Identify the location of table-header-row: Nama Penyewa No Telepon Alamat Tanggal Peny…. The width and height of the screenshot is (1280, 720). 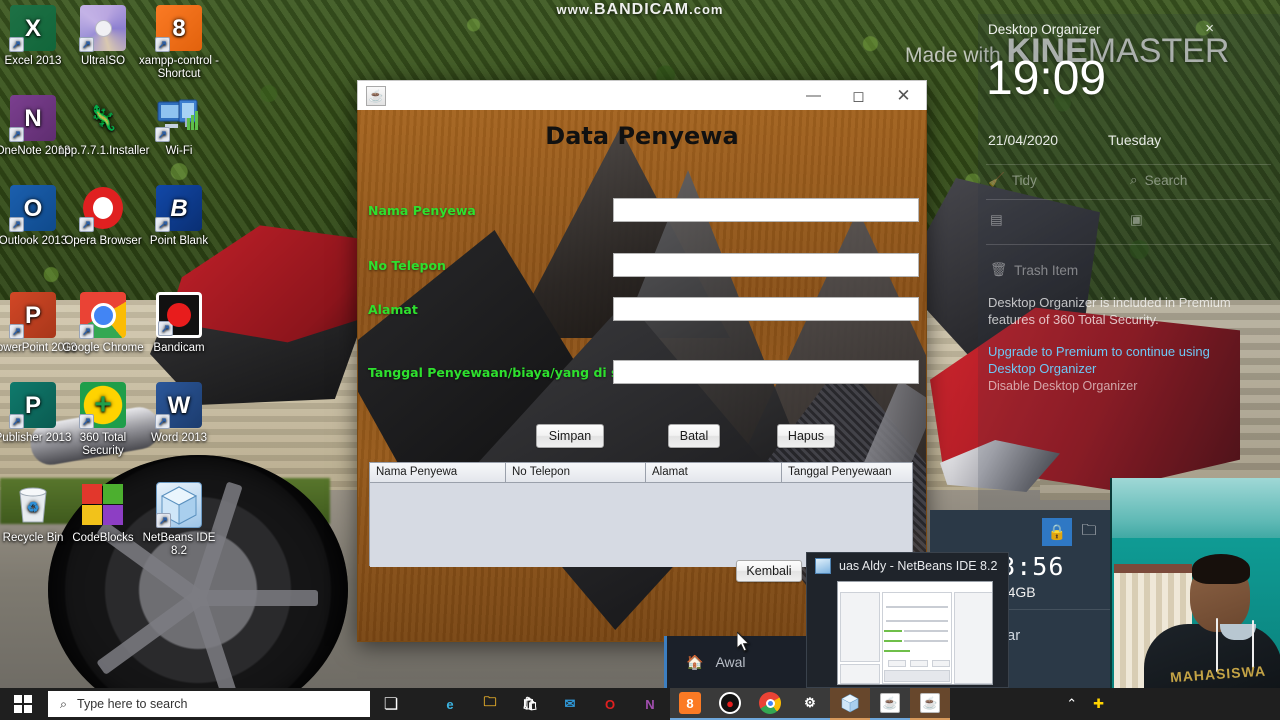
(641, 473).